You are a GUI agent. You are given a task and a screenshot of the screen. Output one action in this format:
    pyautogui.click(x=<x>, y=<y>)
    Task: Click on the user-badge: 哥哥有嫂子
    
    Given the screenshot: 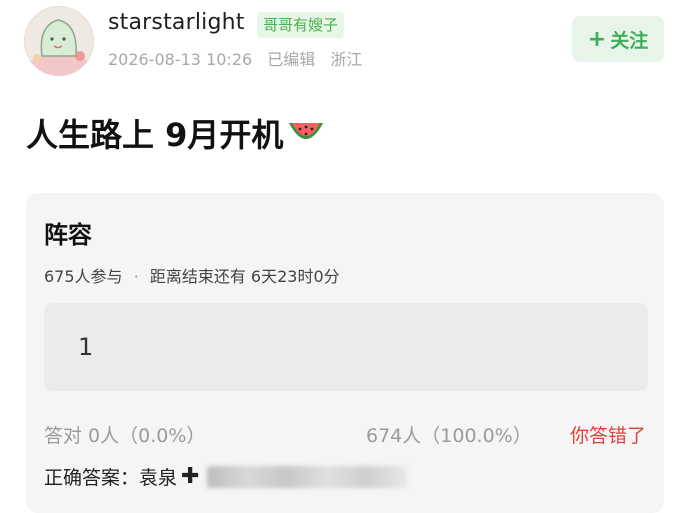 What is the action you would take?
    pyautogui.click(x=301, y=25)
    